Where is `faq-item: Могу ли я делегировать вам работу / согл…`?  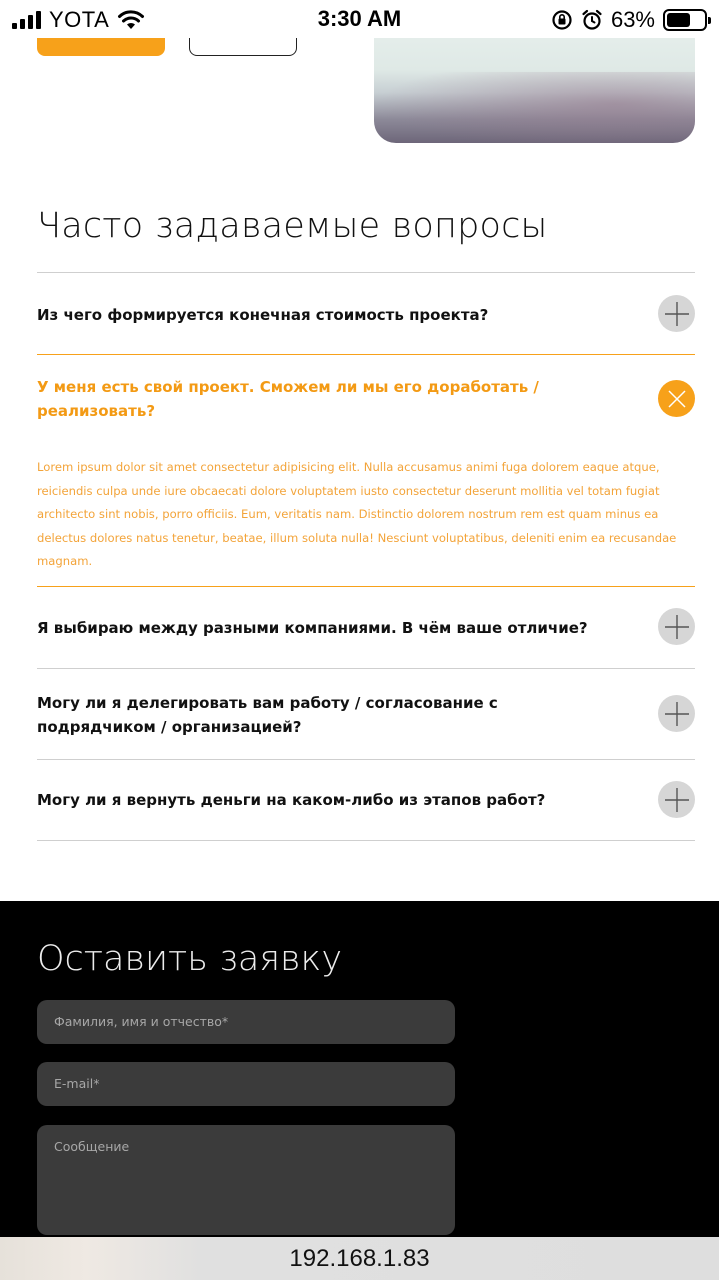
faq-item: Могу ли я делегировать вам работу / согл… is located at coordinates (366, 713).